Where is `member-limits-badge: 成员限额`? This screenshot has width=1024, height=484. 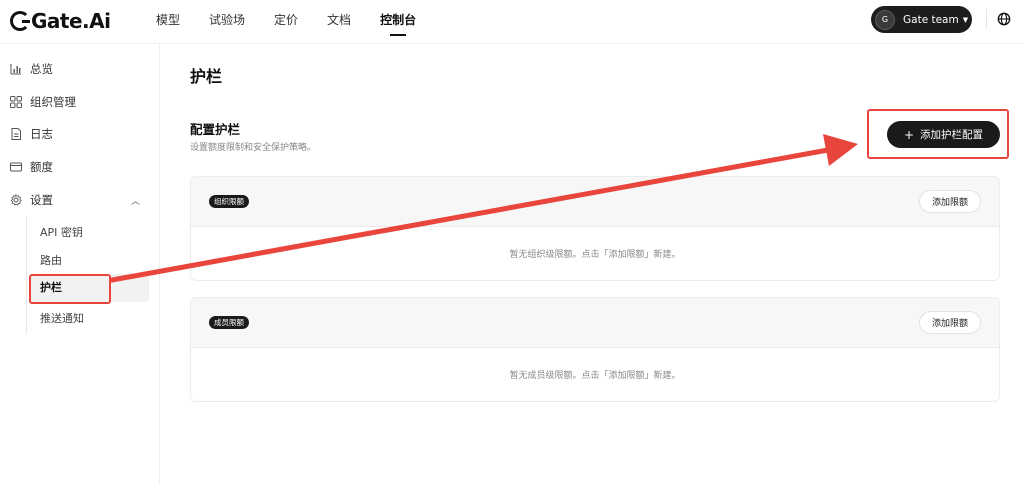 member-limits-badge: 成员限额 is located at coordinates (229, 322).